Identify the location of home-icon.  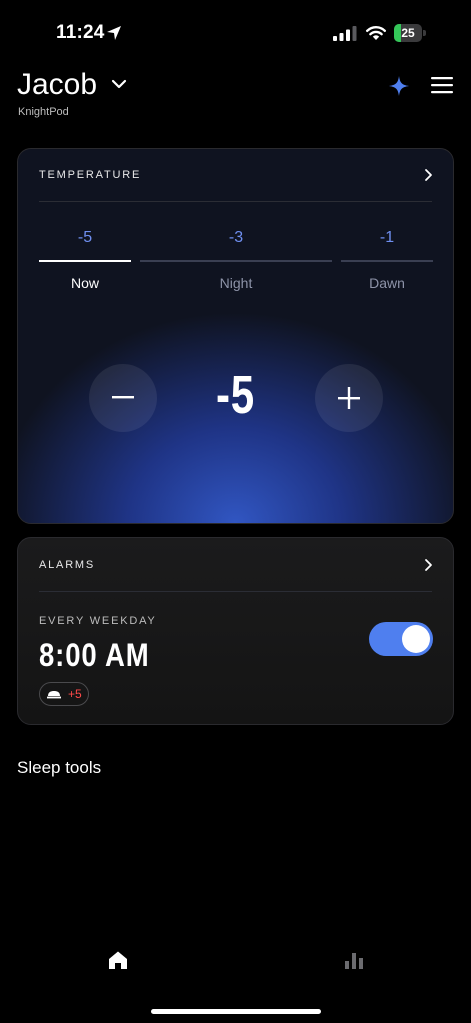
(118, 960).